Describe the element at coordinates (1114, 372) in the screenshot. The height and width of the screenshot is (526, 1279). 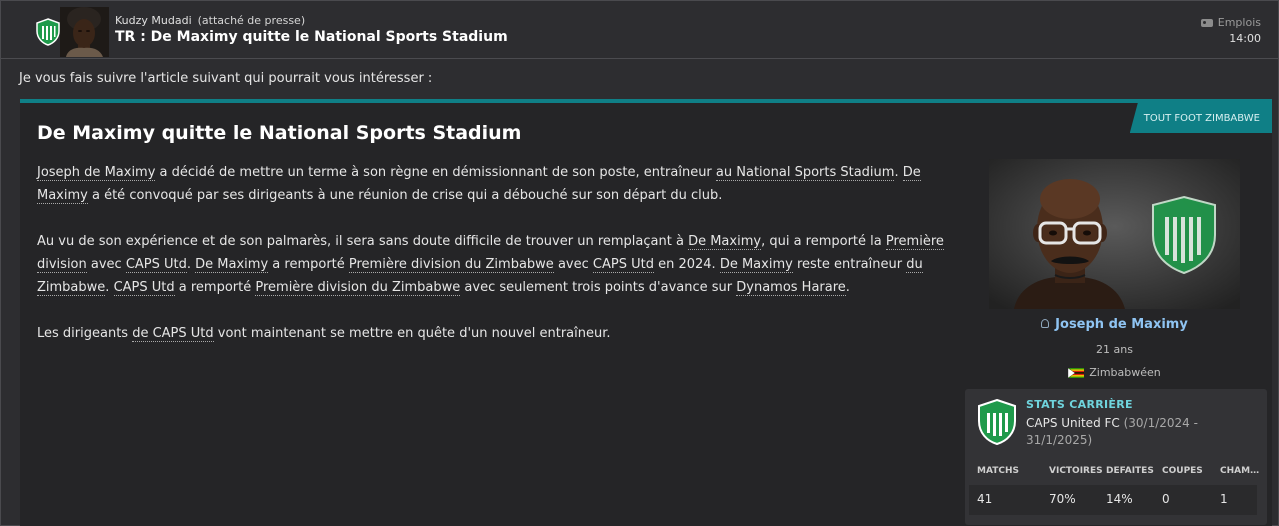
I see `person-nationality: Zimbabwéen` at that location.